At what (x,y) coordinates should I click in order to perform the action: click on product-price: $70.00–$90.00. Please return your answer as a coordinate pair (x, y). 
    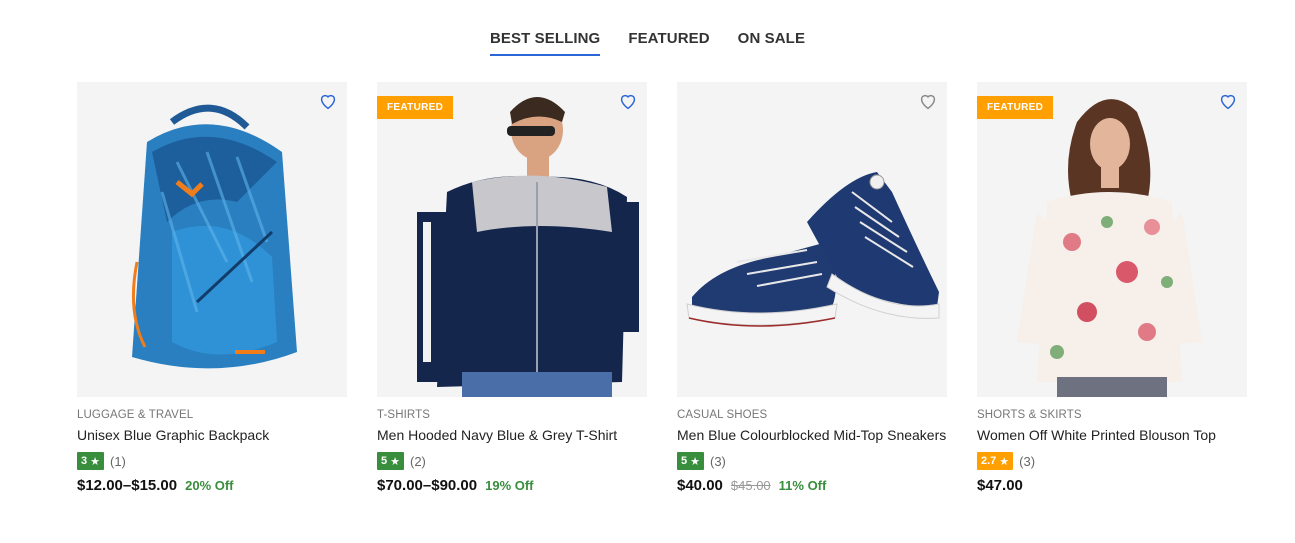
    Looking at the image, I should click on (427, 485).